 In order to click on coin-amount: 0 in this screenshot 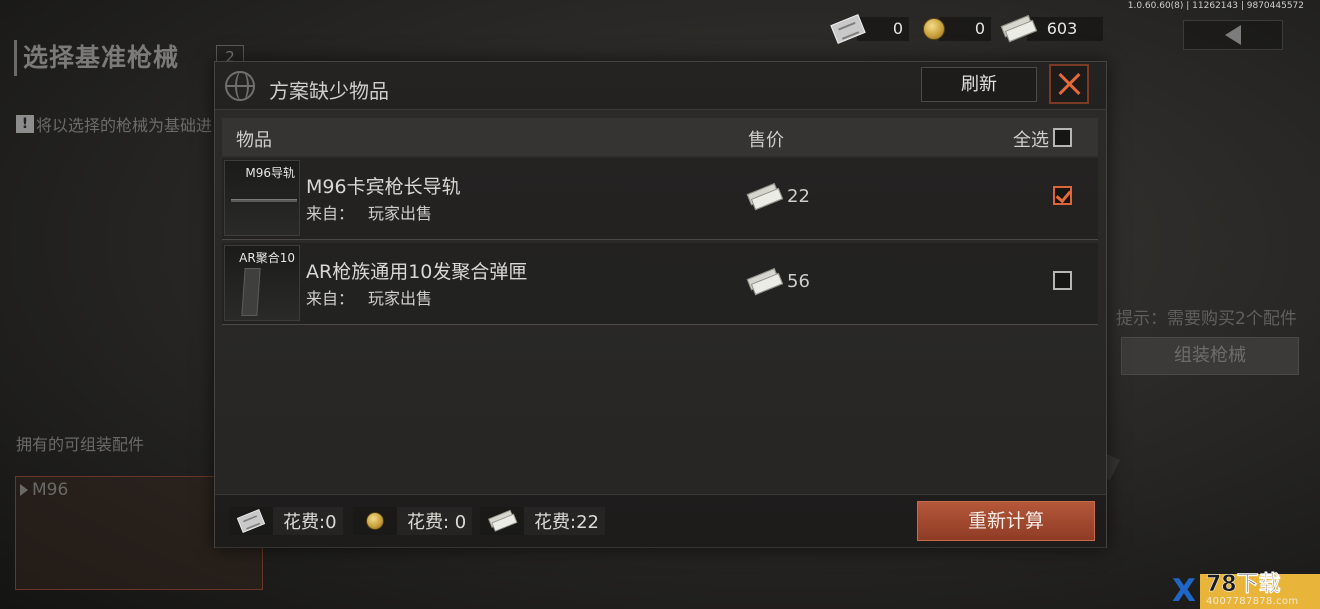, I will do `click(965, 29)`.